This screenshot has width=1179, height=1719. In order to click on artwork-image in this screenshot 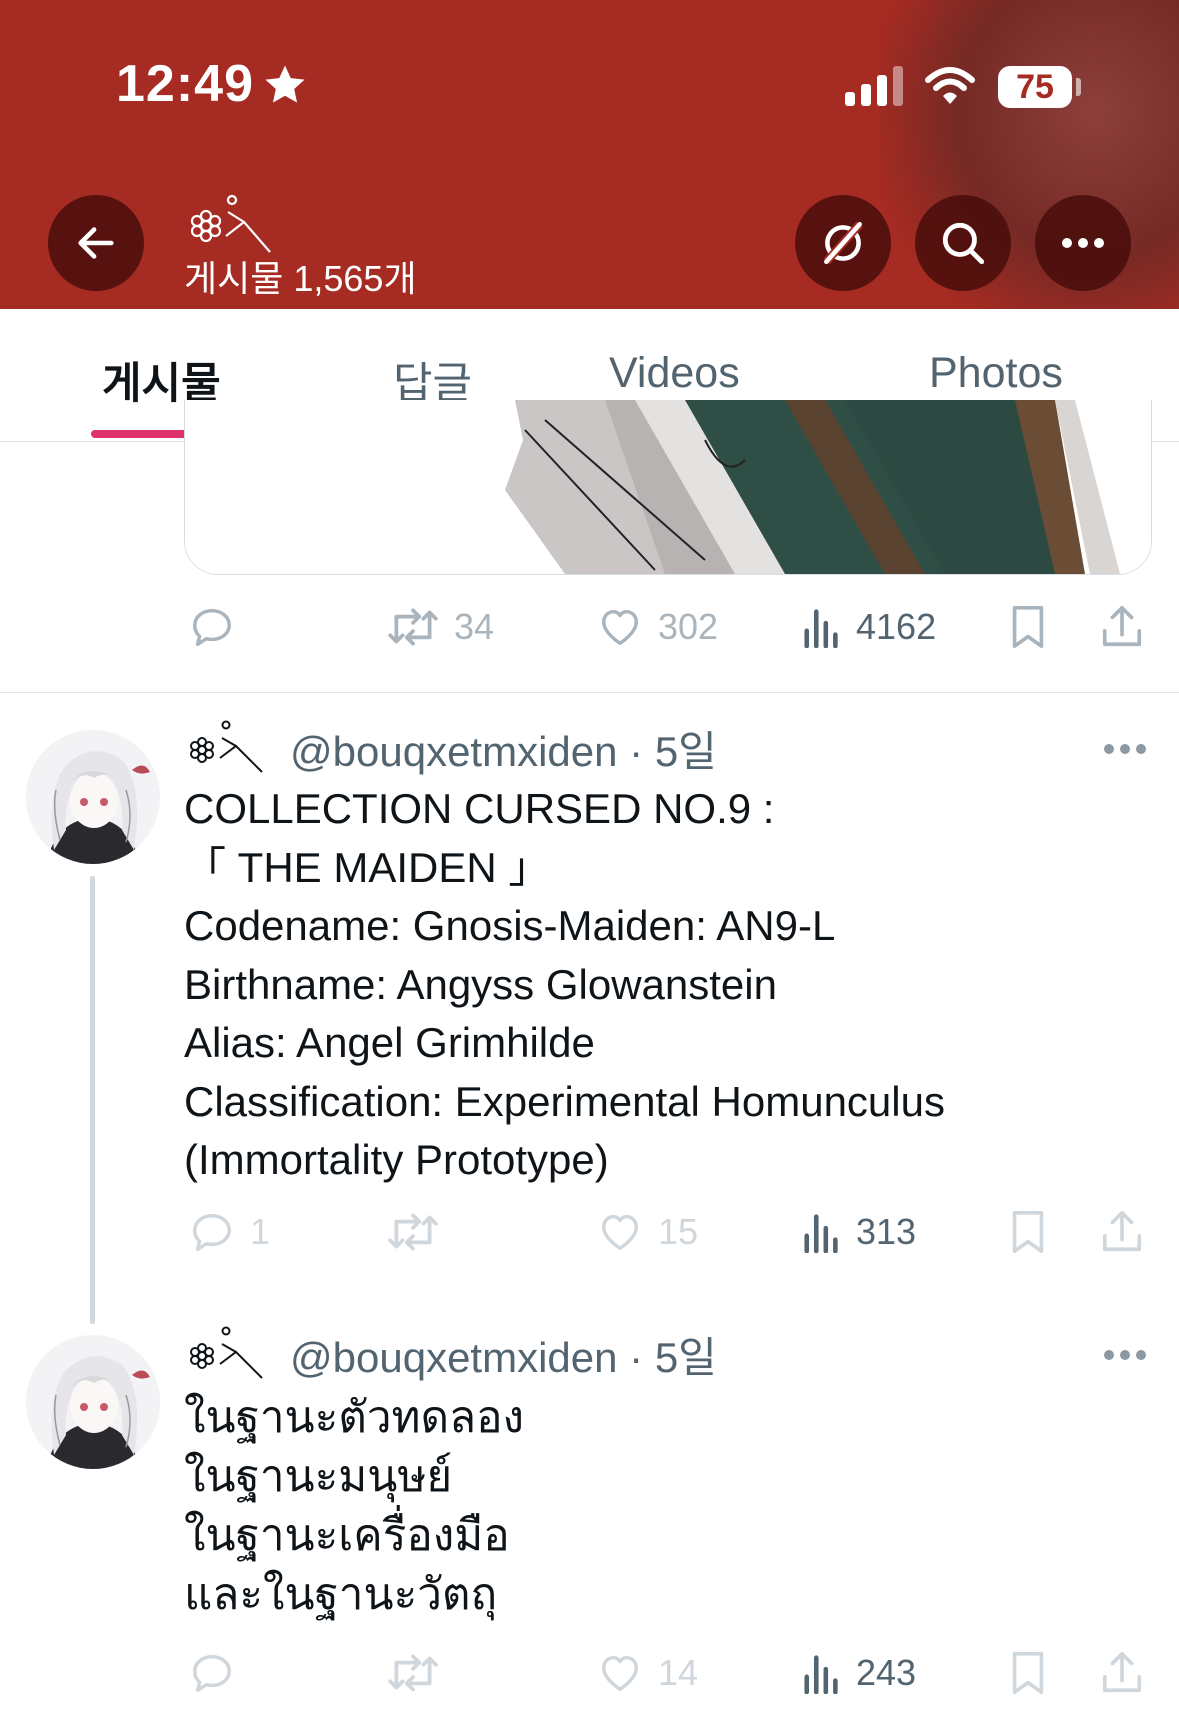, I will do `click(668, 487)`.